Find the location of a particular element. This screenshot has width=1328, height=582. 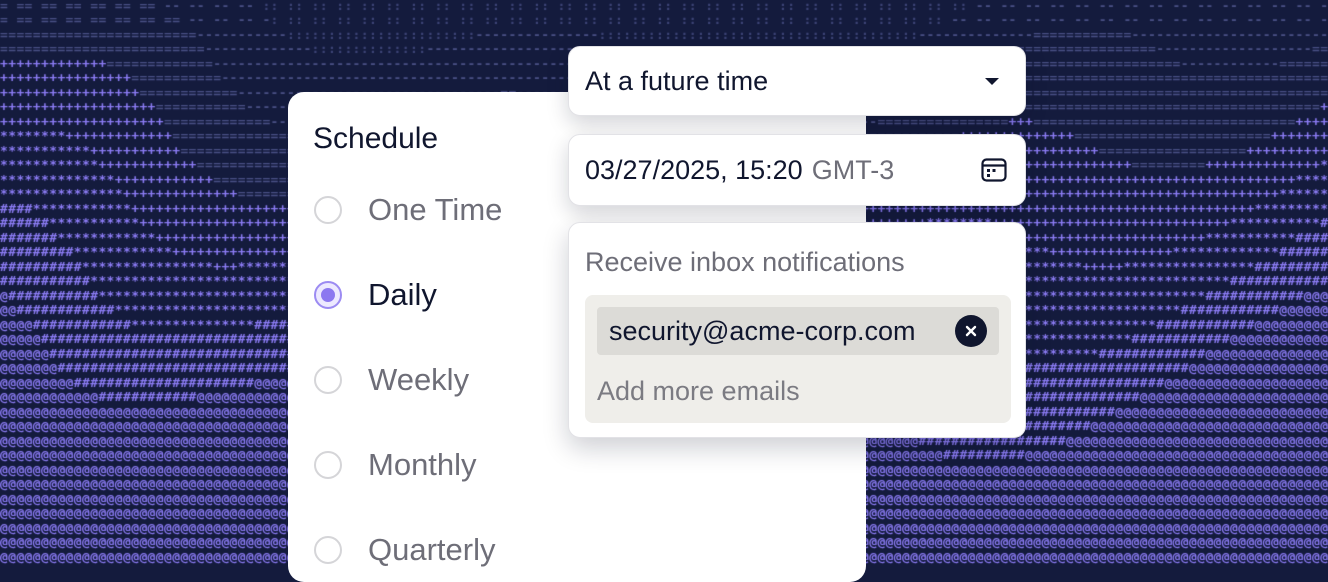

timing-dropdown-value: At a future time is located at coordinates (677, 80).